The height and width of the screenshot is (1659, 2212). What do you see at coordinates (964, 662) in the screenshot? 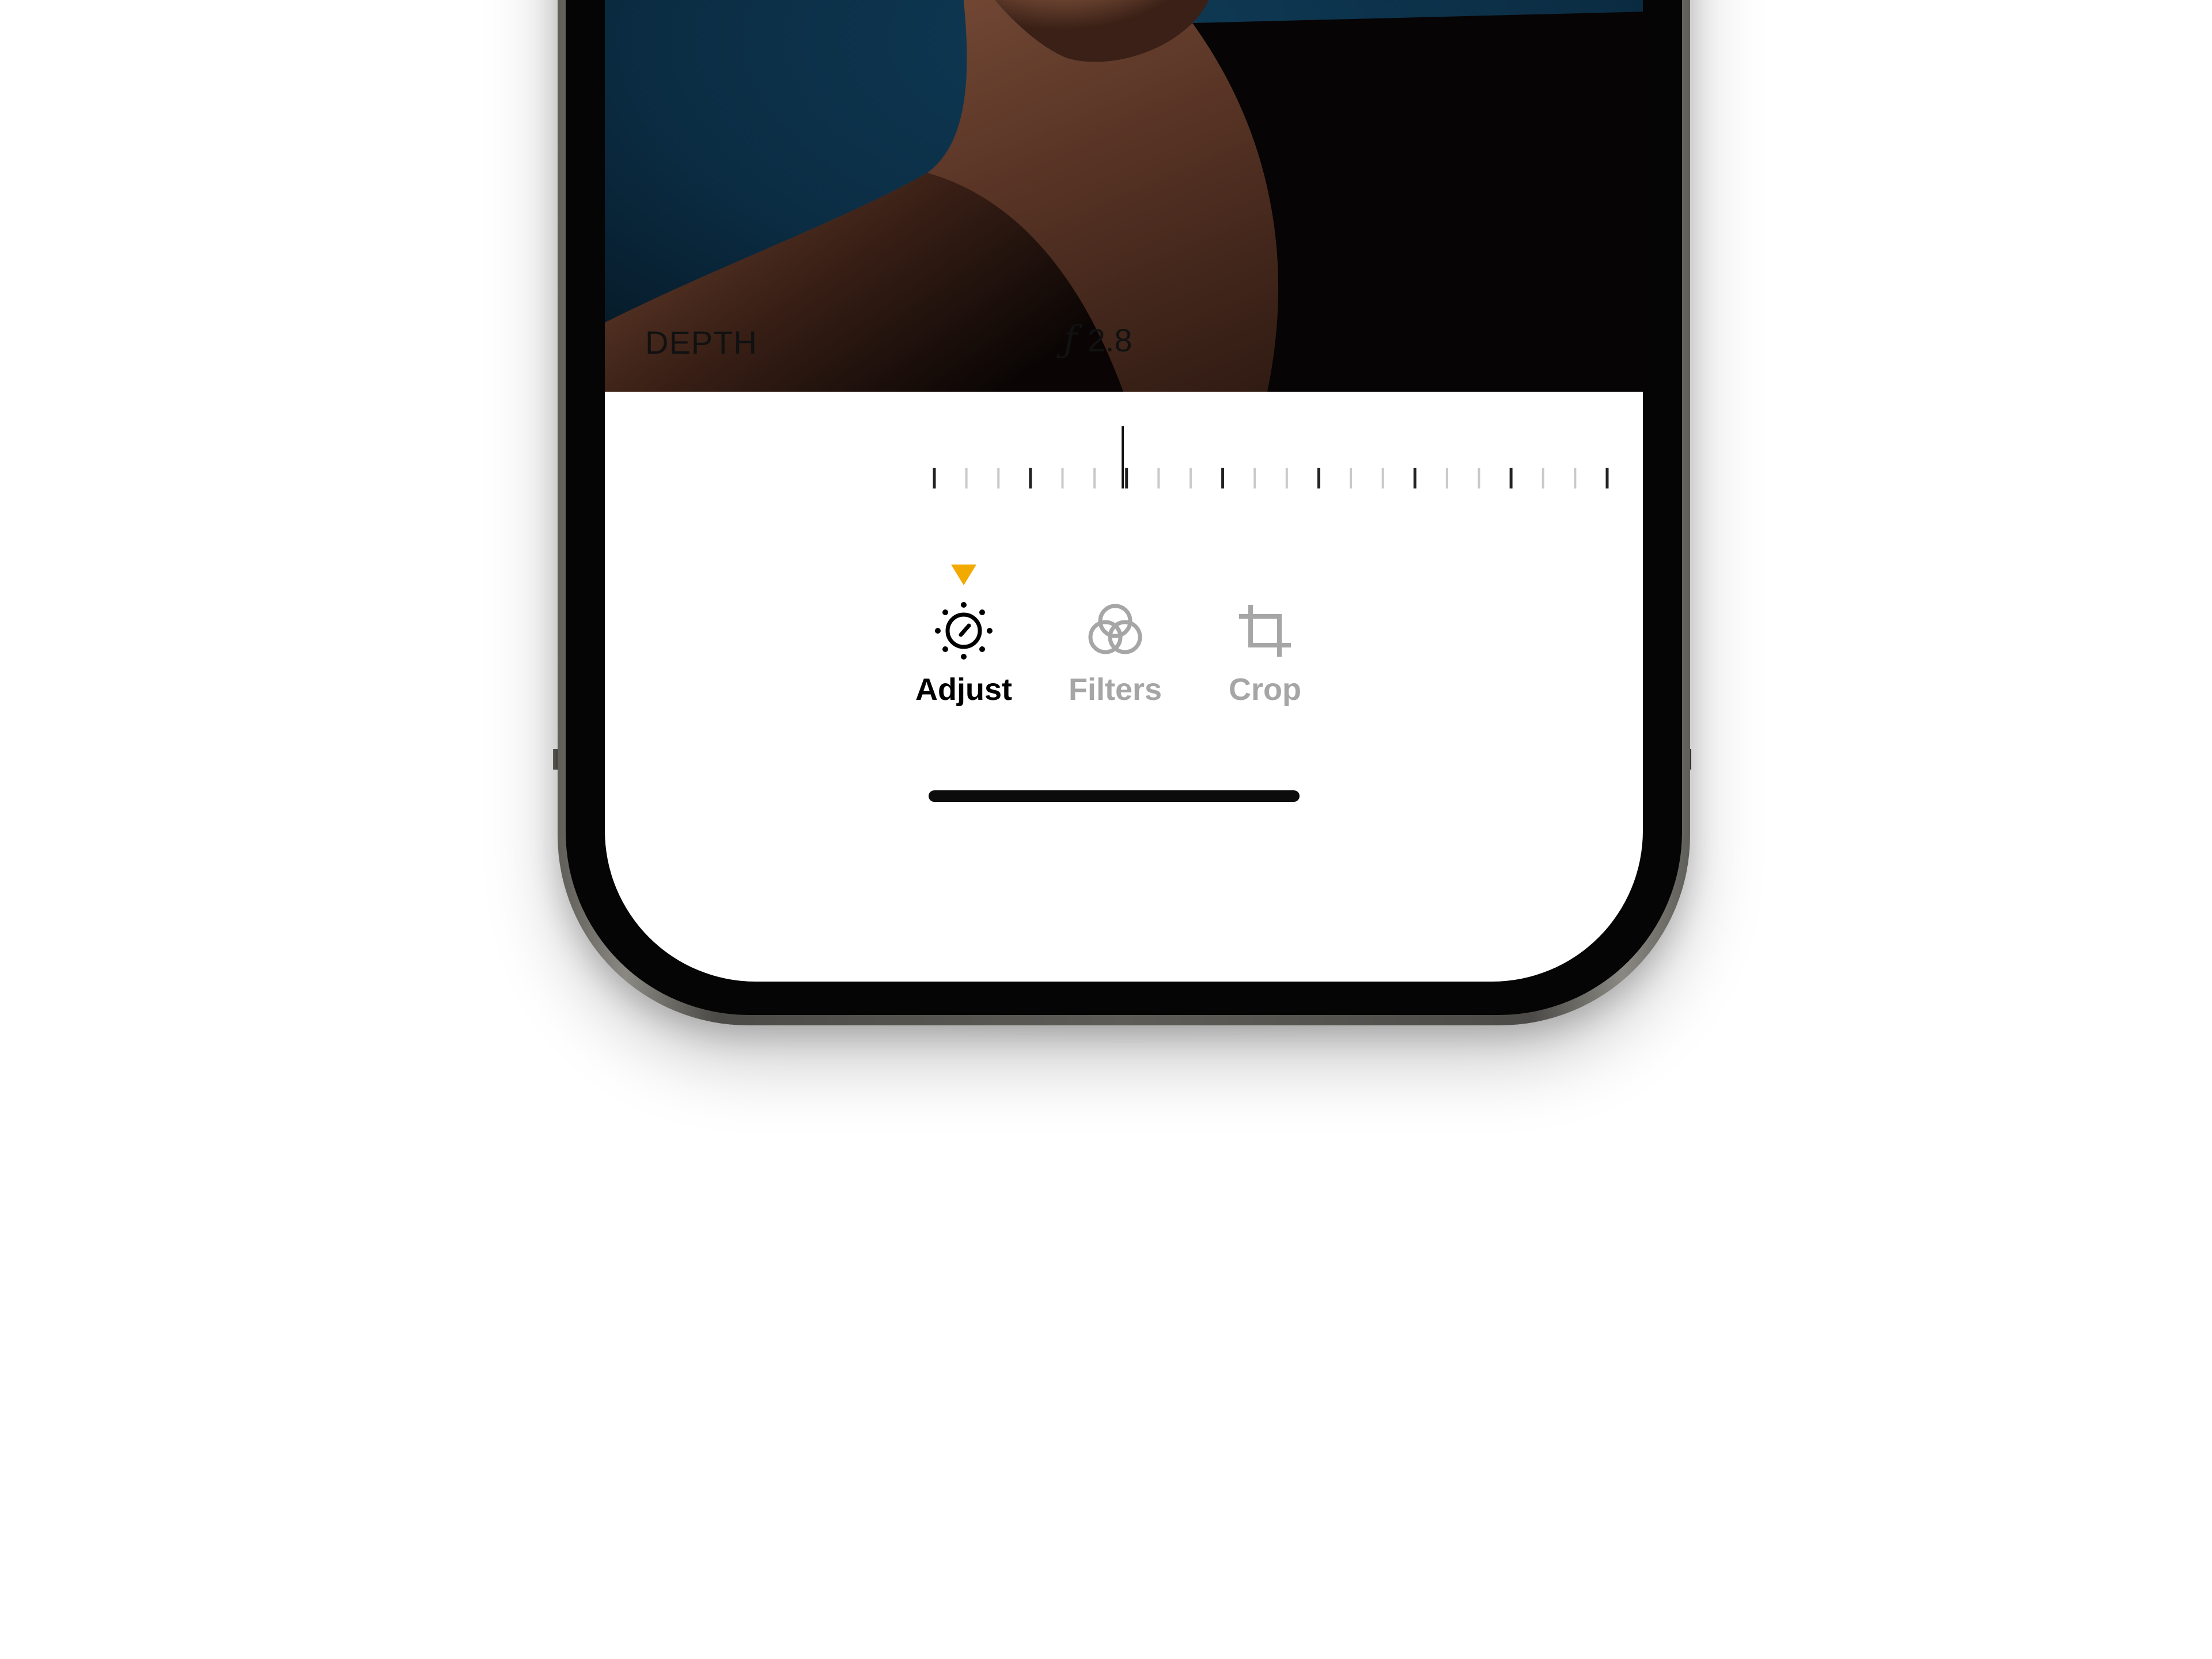
I see `tab-adjust: Adjust` at bounding box center [964, 662].